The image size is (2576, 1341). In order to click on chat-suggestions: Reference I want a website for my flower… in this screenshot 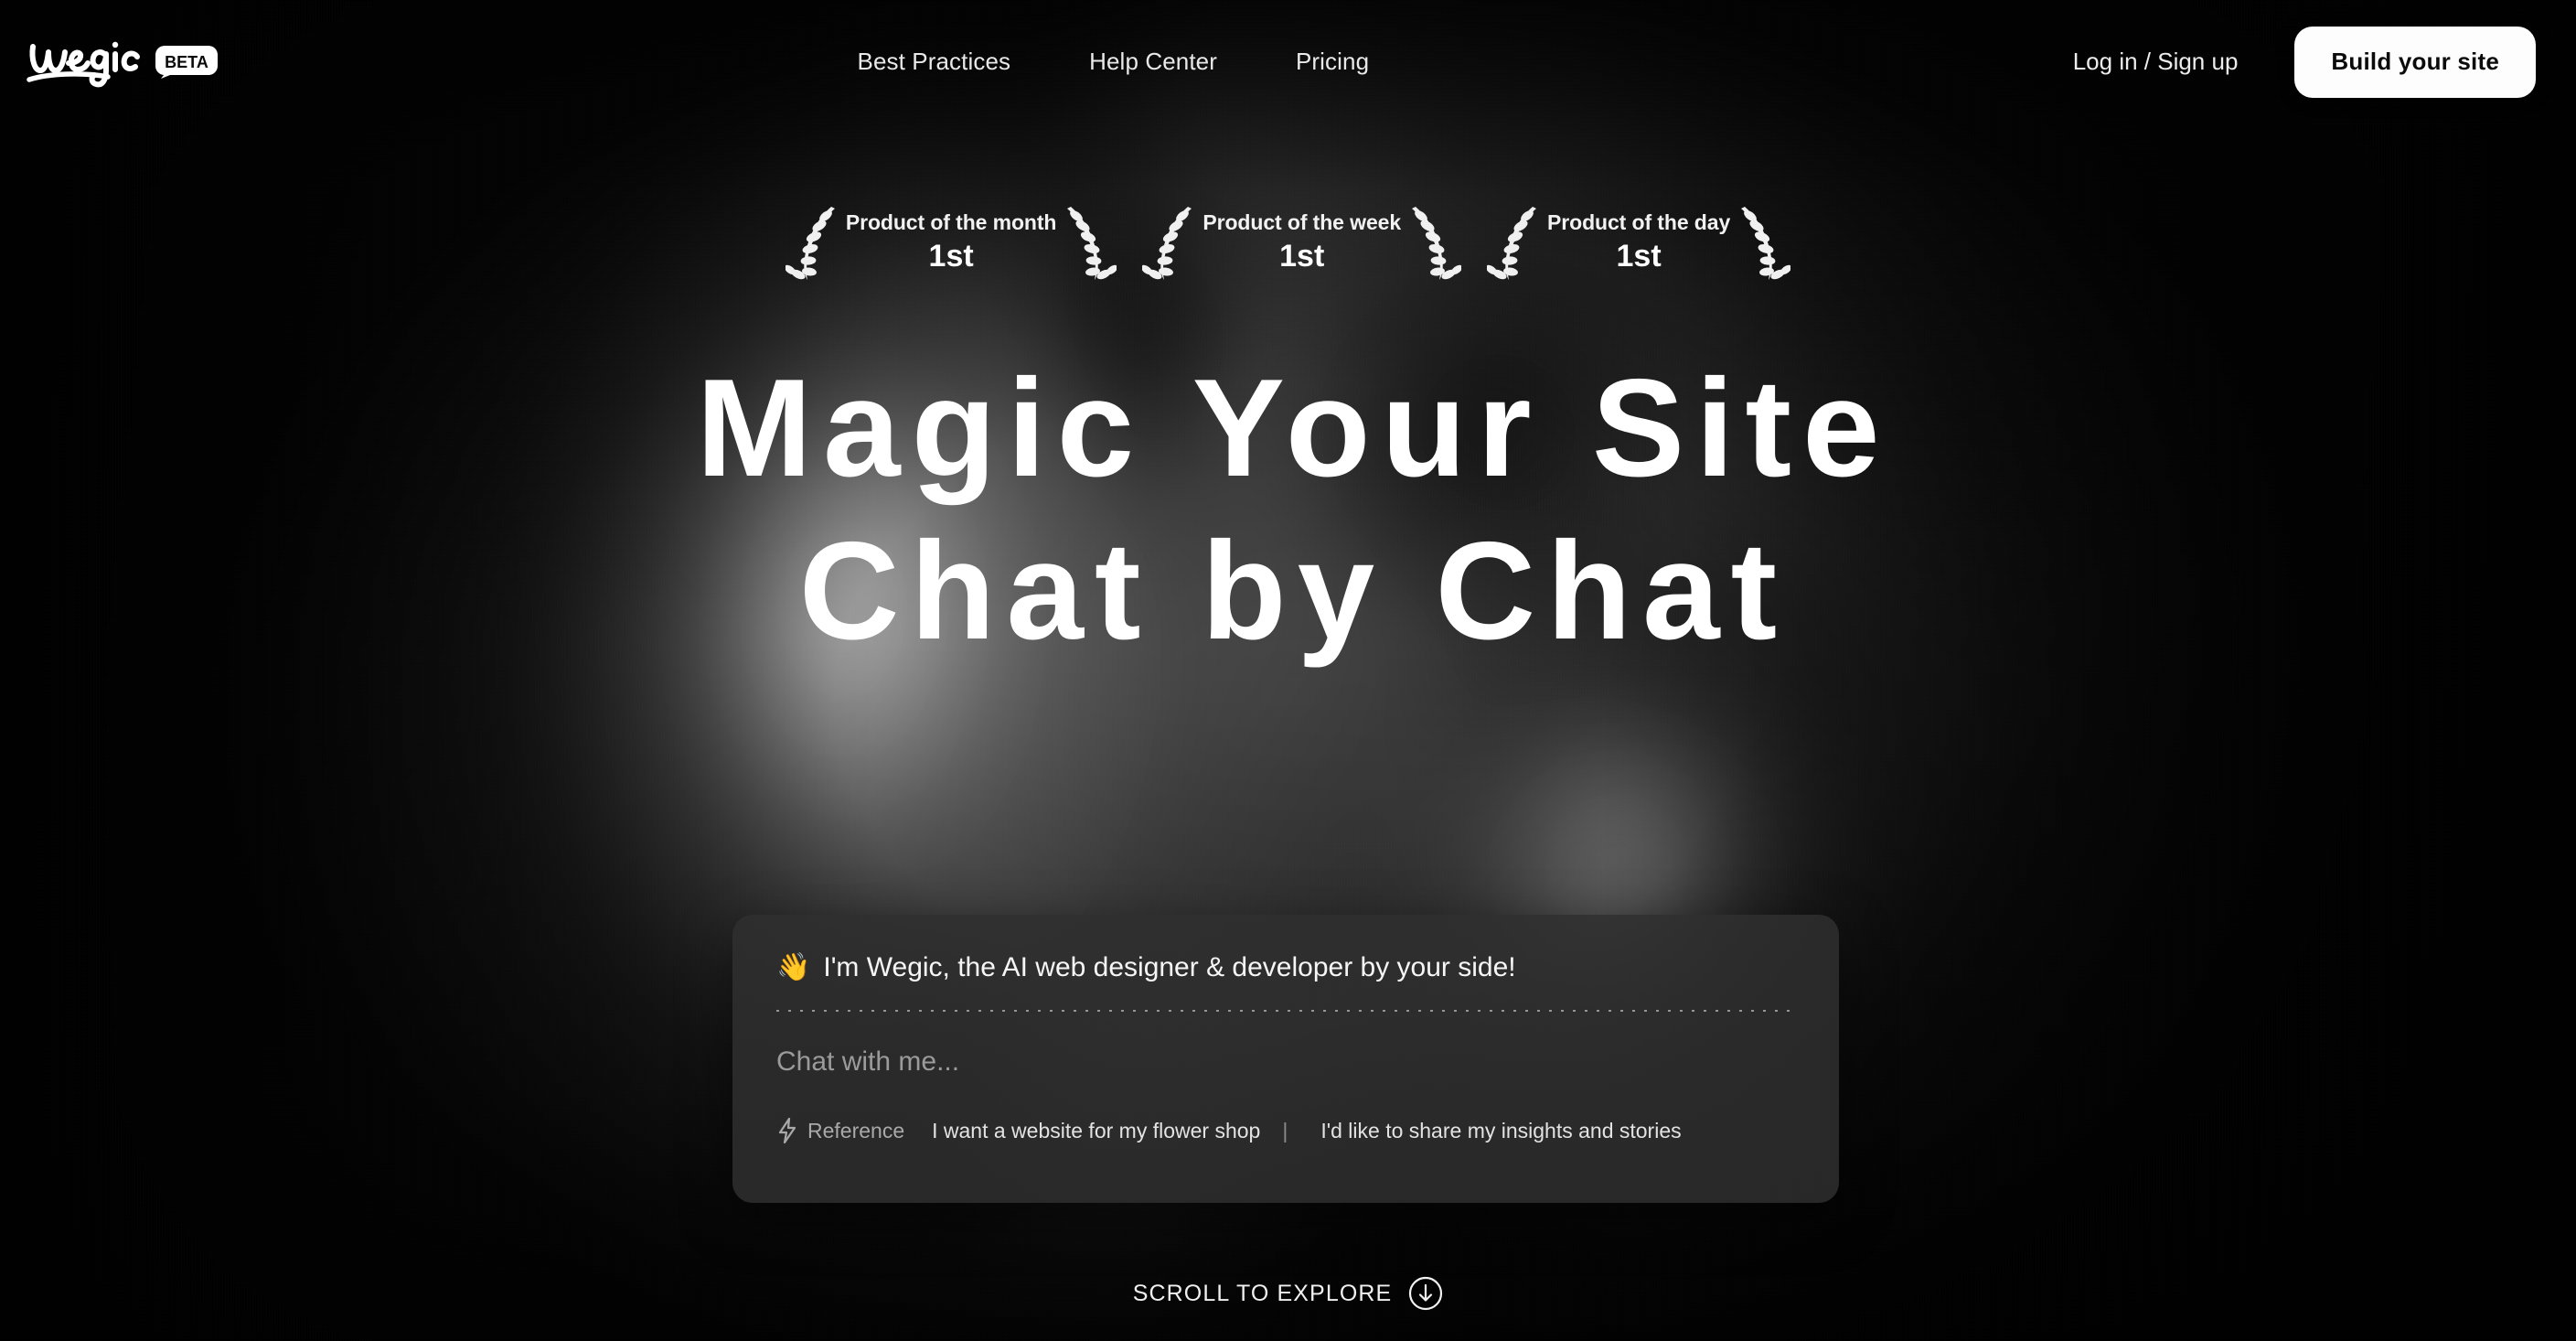, I will do `click(1285, 1130)`.